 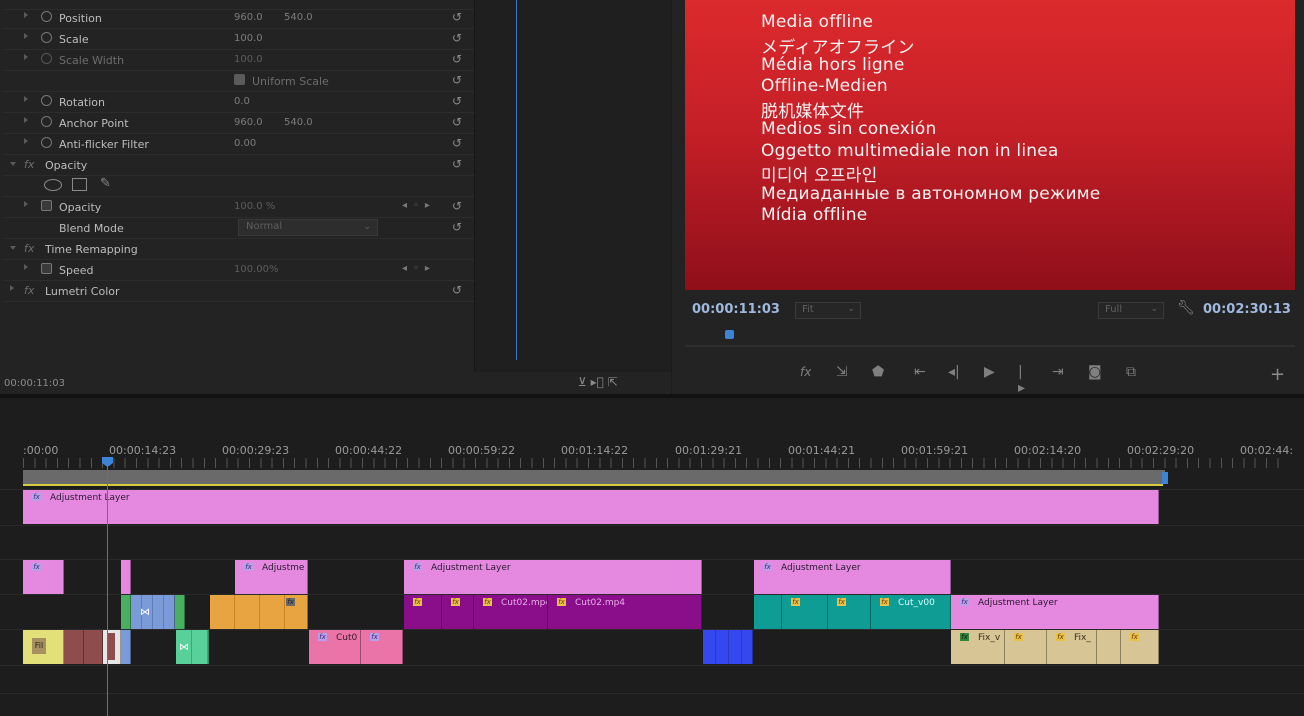 What do you see at coordinates (842, 372) in the screenshot?
I see `export-frame-icon: ⇲` at bounding box center [842, 372].